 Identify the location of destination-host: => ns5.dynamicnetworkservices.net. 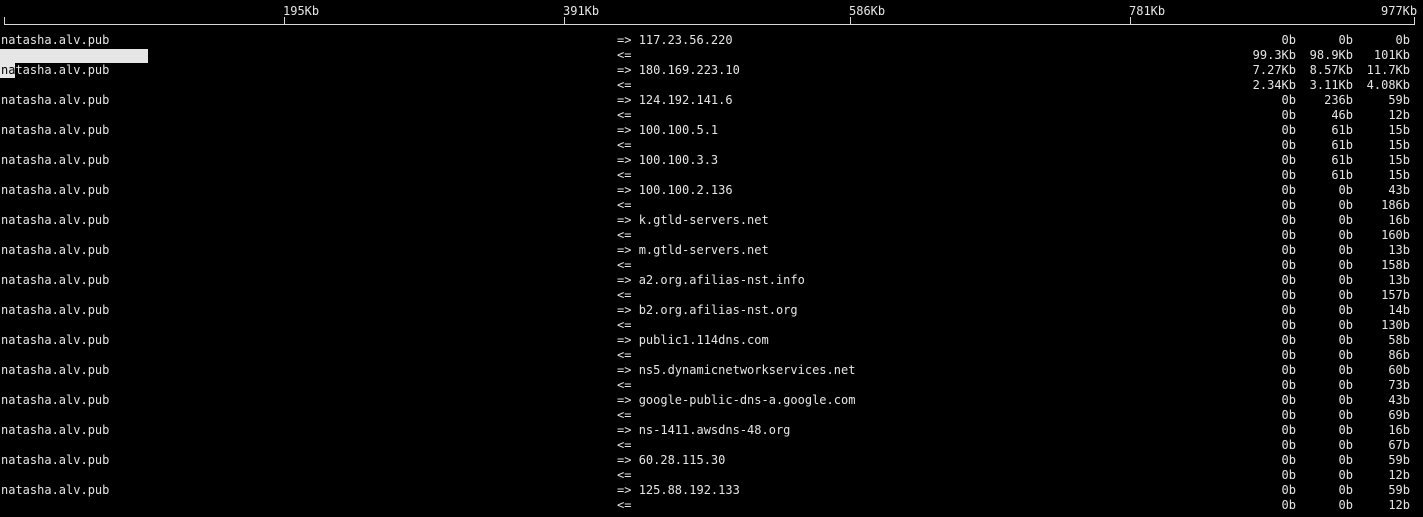
(736, 370).